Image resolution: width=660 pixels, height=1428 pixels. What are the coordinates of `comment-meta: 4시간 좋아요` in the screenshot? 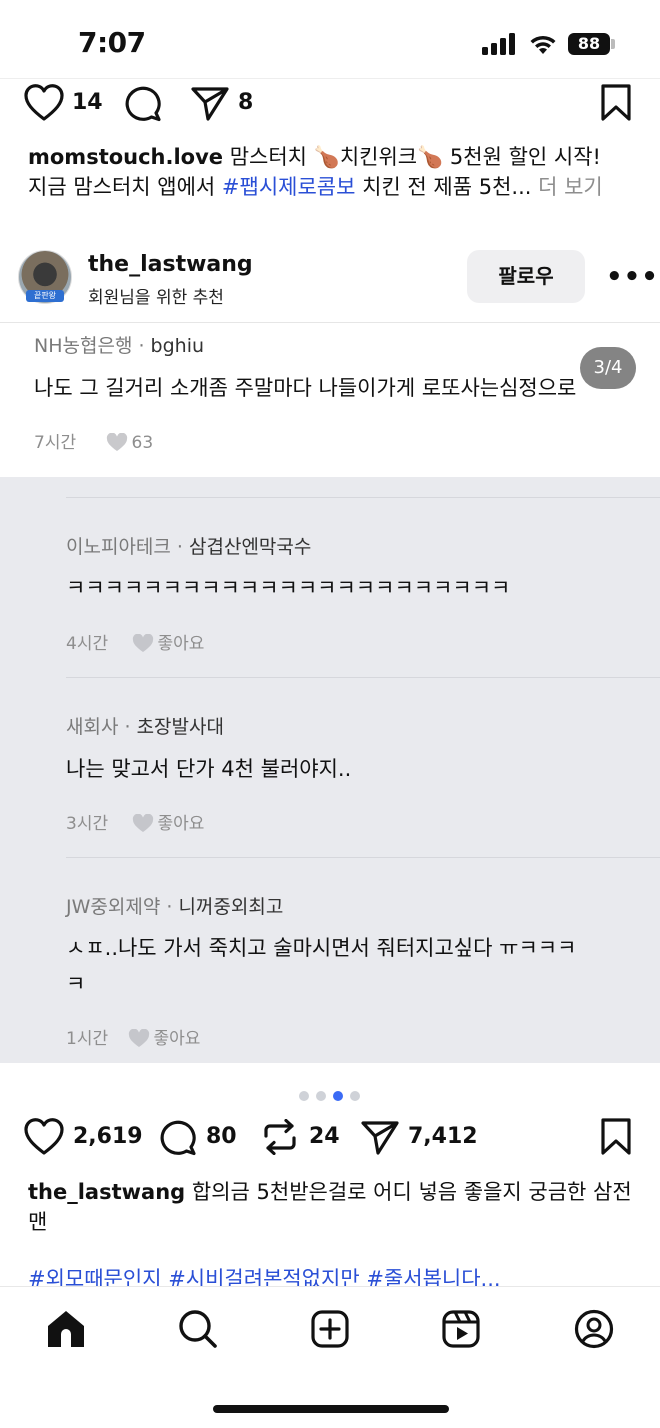 It's located at (135, 641).